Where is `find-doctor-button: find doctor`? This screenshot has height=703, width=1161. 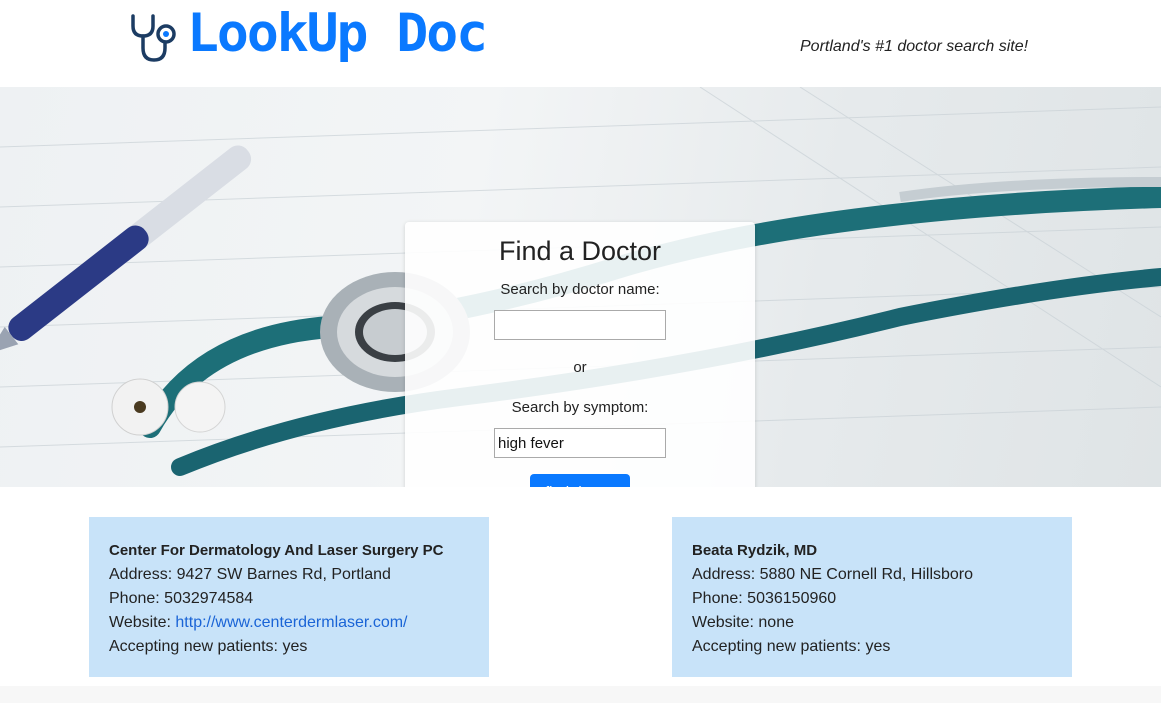
find-doctor-button: find doctor is located at coordinates (580, 480).